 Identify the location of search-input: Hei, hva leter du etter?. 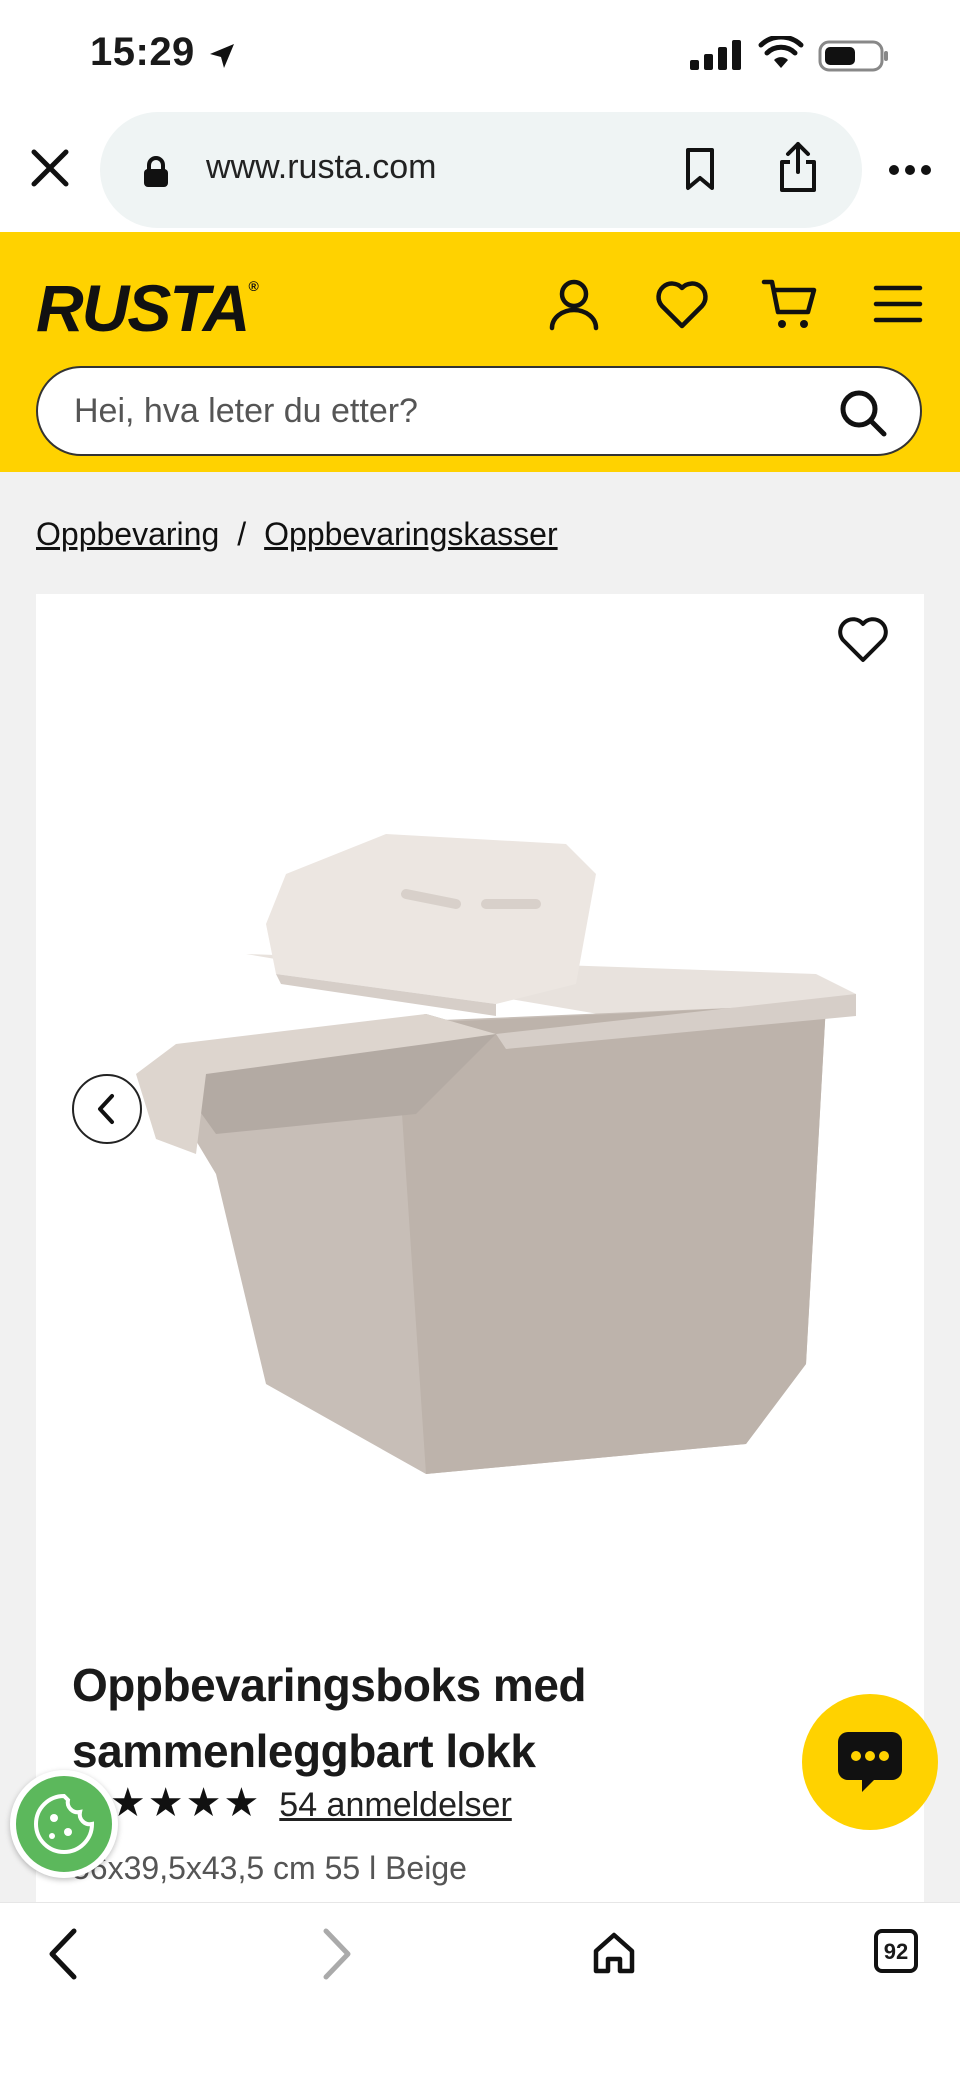
(479, 411).